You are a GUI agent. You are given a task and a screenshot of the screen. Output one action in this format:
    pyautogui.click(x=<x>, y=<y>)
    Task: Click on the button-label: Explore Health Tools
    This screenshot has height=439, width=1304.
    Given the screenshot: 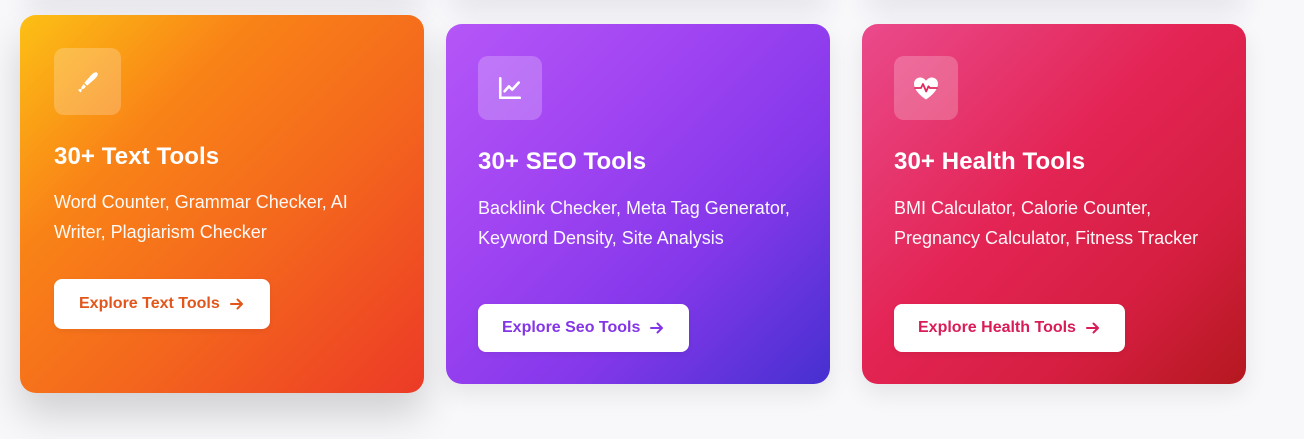 What is the action you would take?
    pyautogui.click(x=997, y=327)
    